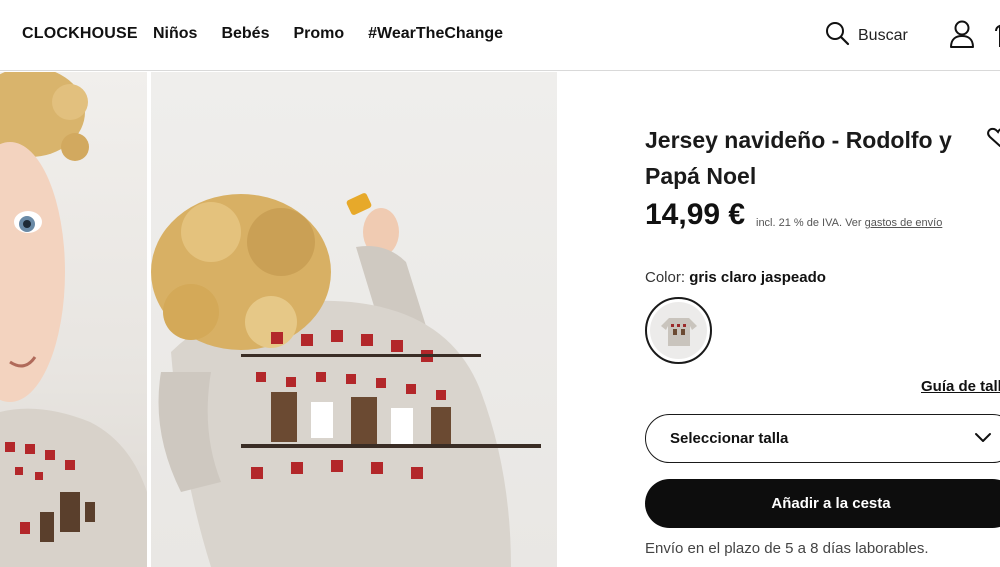 The image size is (1000, 567). Describe the element at coordinates (809, 223) in the screenshot. I see `tax-note-text: incl. 21 % de IVA. Ver` at that location.